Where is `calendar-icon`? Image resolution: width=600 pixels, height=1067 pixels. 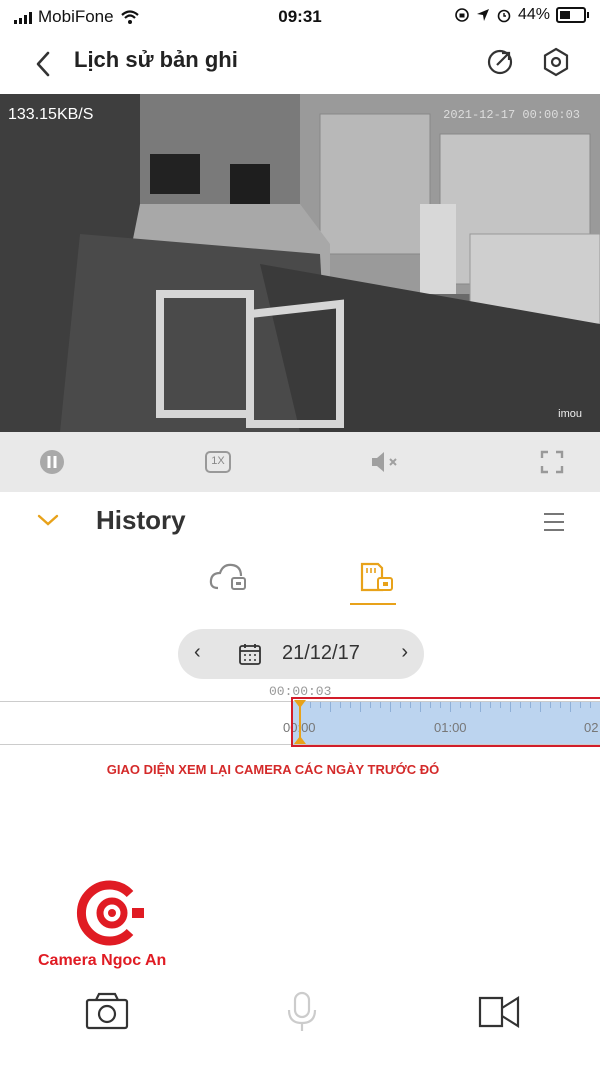
calendar-icon is located at coordinates (250, 654).